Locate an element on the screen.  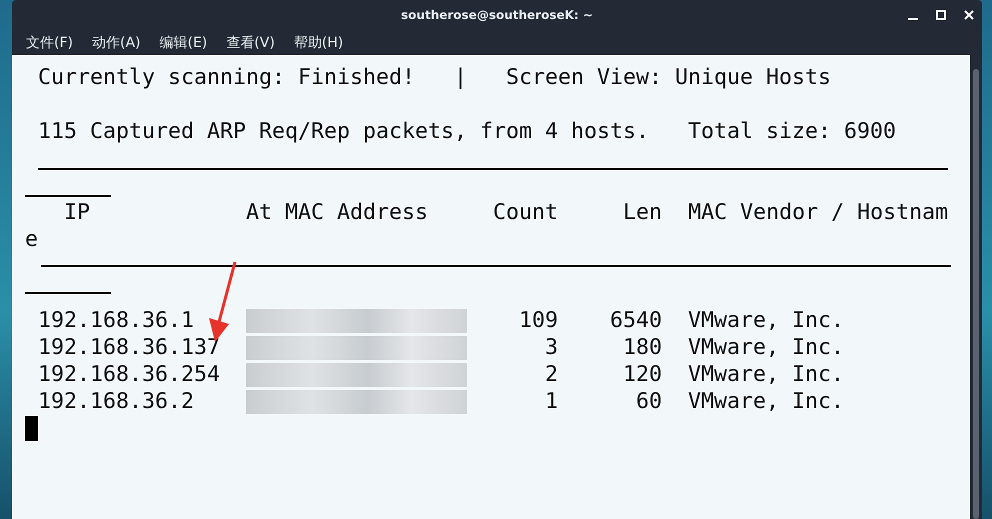
scan-status: Currently scanning: Finished! is located at coordinates (227, 77).